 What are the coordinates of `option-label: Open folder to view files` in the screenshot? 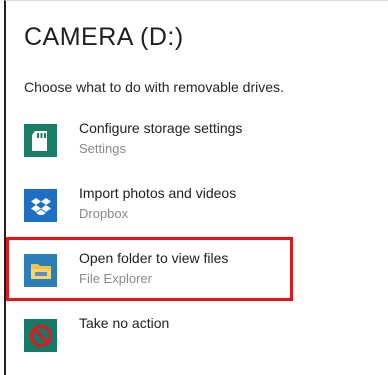 It's located at (154, 258).